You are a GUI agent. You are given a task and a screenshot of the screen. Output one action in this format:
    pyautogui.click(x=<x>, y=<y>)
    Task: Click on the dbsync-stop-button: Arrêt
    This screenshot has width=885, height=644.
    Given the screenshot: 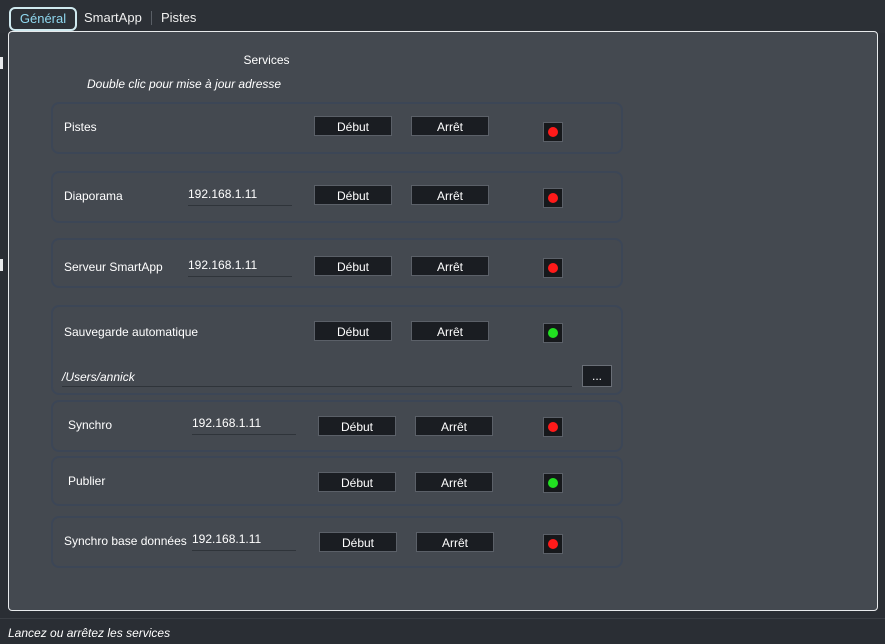 What is the action you would take?
    pyautogui.click(x=455, y=542)
    